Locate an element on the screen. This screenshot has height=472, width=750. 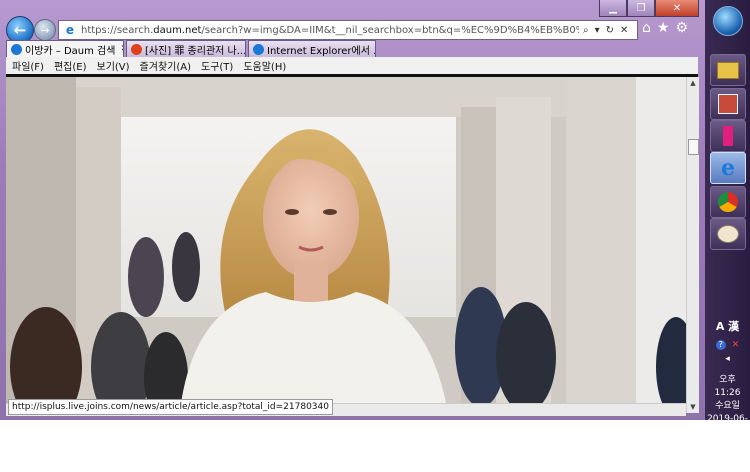
taskbar-internet-explorer: e is located at coordinates (728, 168).